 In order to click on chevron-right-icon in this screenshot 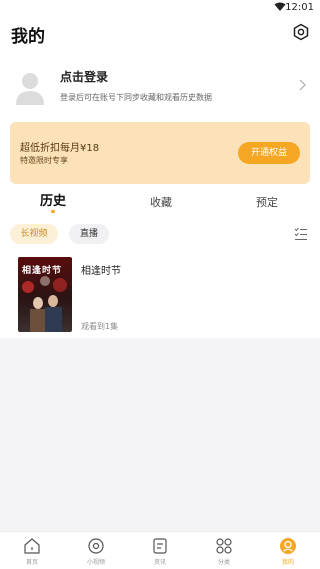, I will do `click(302, 85)`.